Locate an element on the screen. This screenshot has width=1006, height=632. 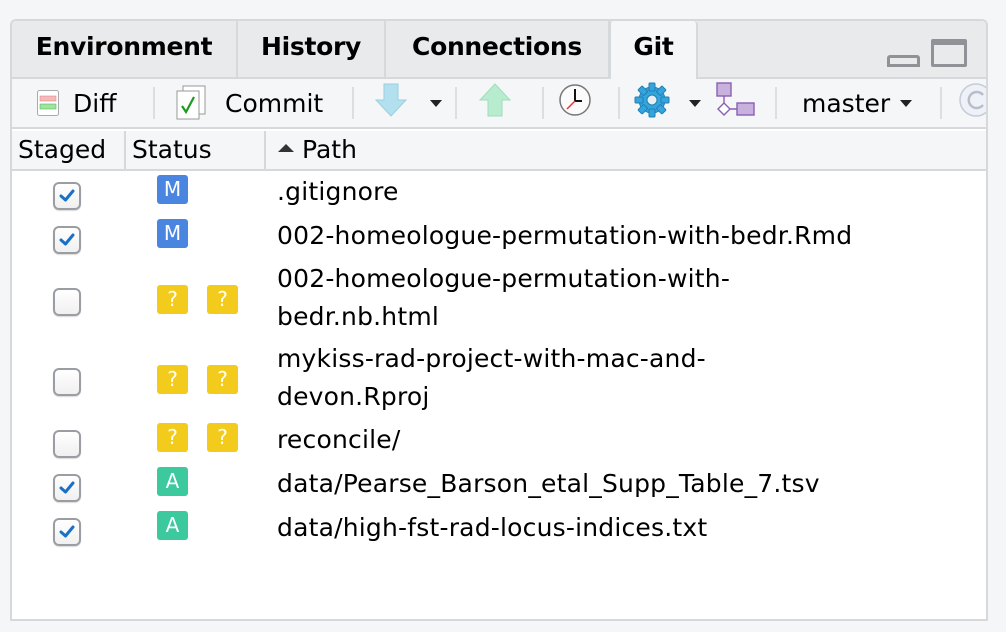
table-header: Staged Status Path is located at coordinates (499, 151).